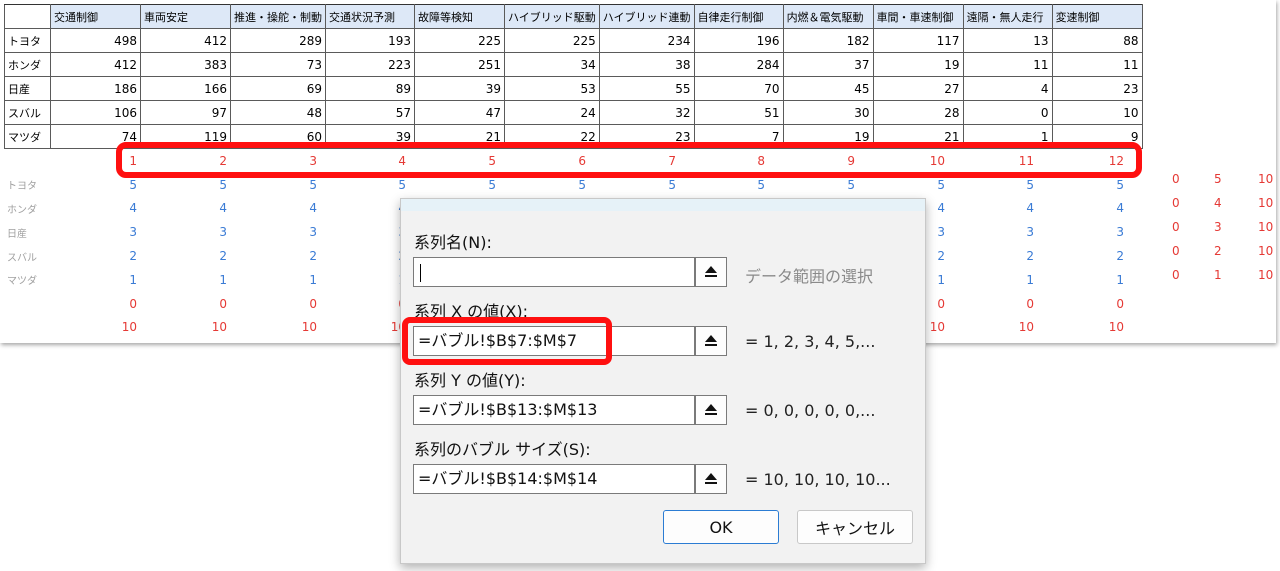 The width and height of the screenshot is (1280, 571). Describe the element at coordinates (646, 40) in the screenshot. I see `table-cell: 234` at that location.